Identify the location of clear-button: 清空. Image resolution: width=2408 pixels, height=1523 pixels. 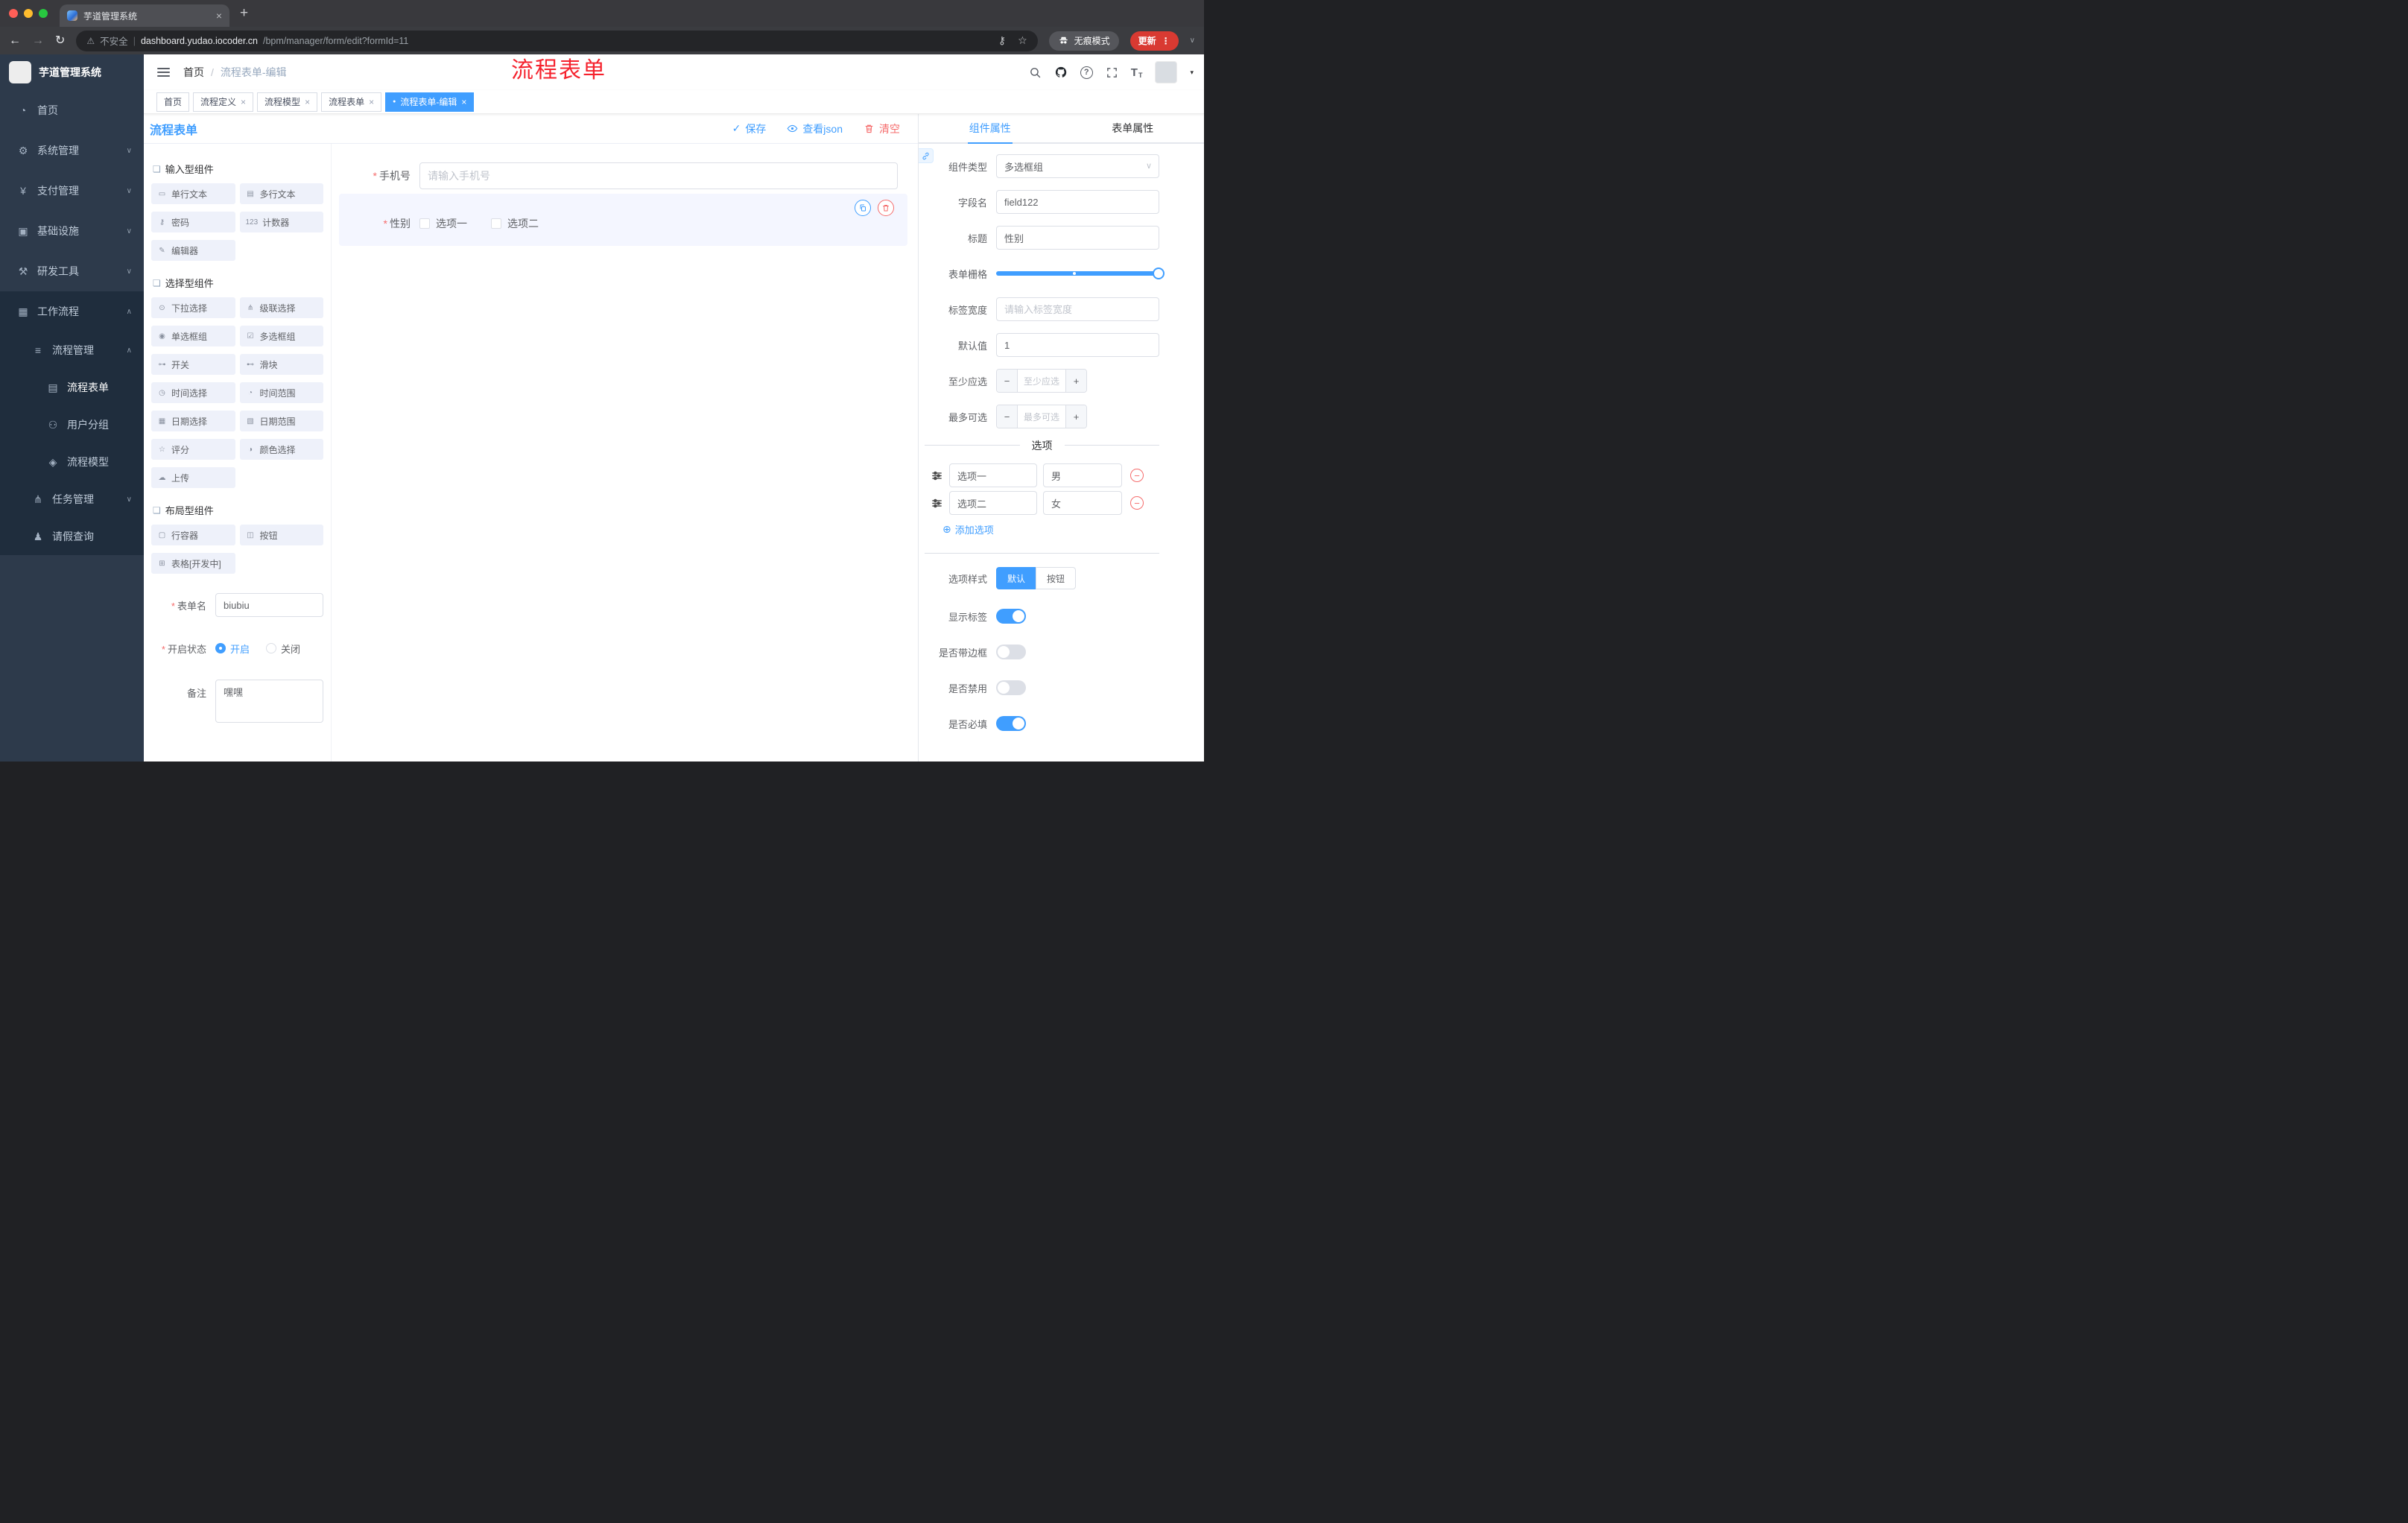
(882, 128).